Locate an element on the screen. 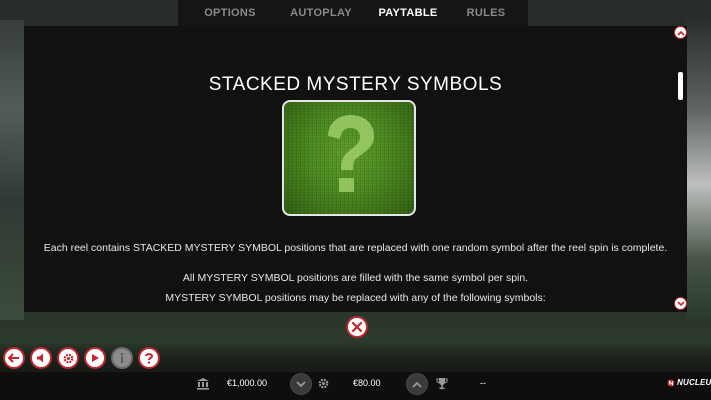 The width and height of the screenshot is (711, 400). menu-tabs: OPTIONS AUTOPLAY PAYTABLE RULES is located at coordinates (353, 13).